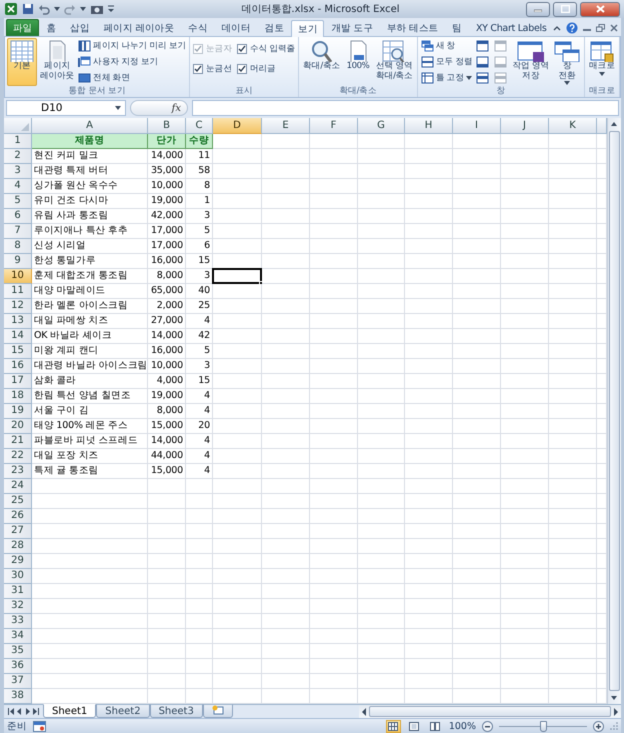 This screenshot has height=733, width=624. What do you see at coordinates (18, 246) in the screenshot?
I see `row-header: 8` at bounding box center [18, 246].